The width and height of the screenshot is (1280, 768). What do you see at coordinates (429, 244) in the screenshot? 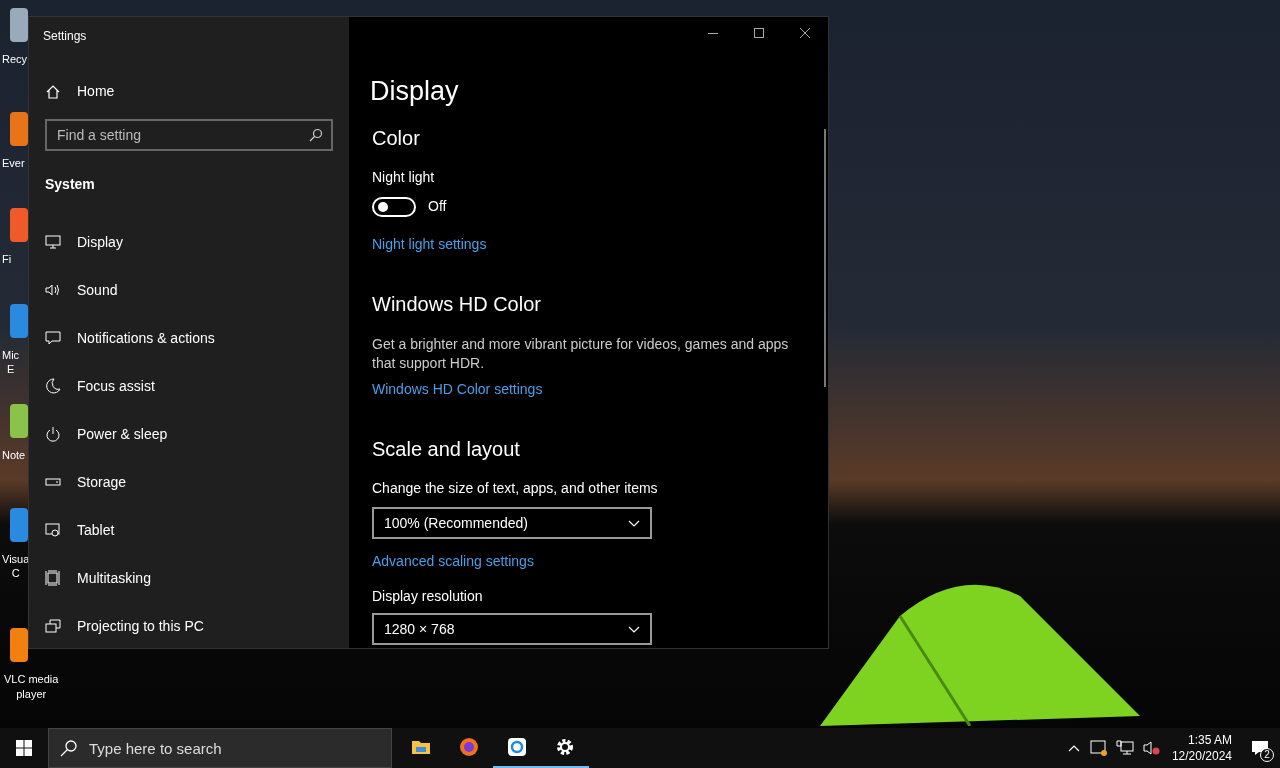
I see `night-light-settings-link: Night light settings` at bounding box center [429, 244].